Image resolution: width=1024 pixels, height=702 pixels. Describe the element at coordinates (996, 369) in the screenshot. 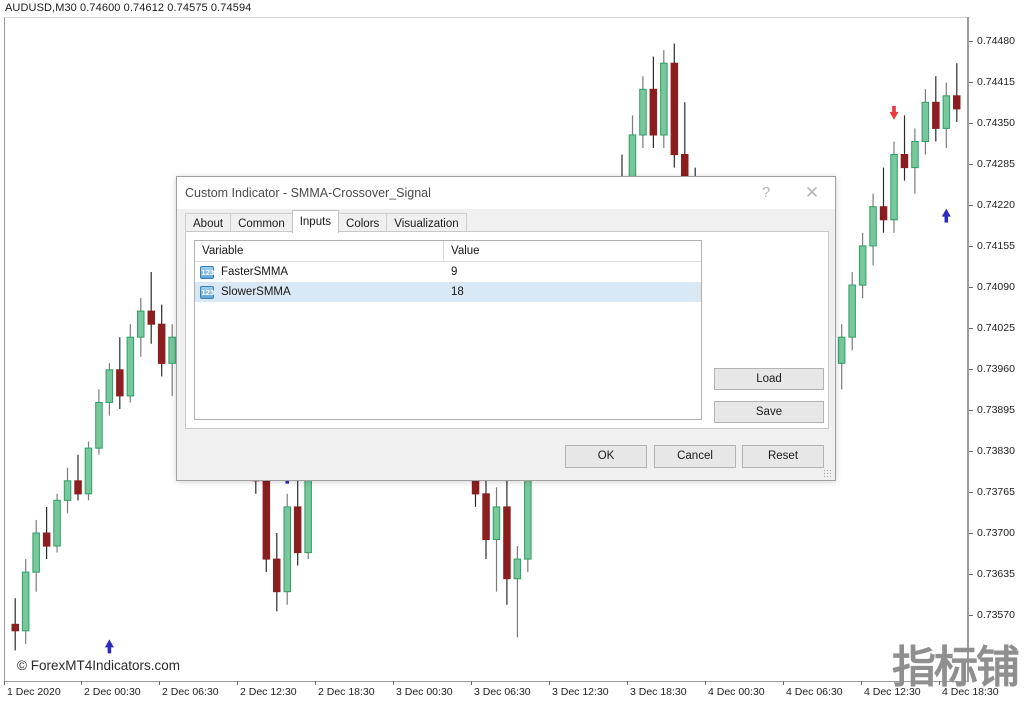

I see `price-axis-label: 0.73960` at that location.